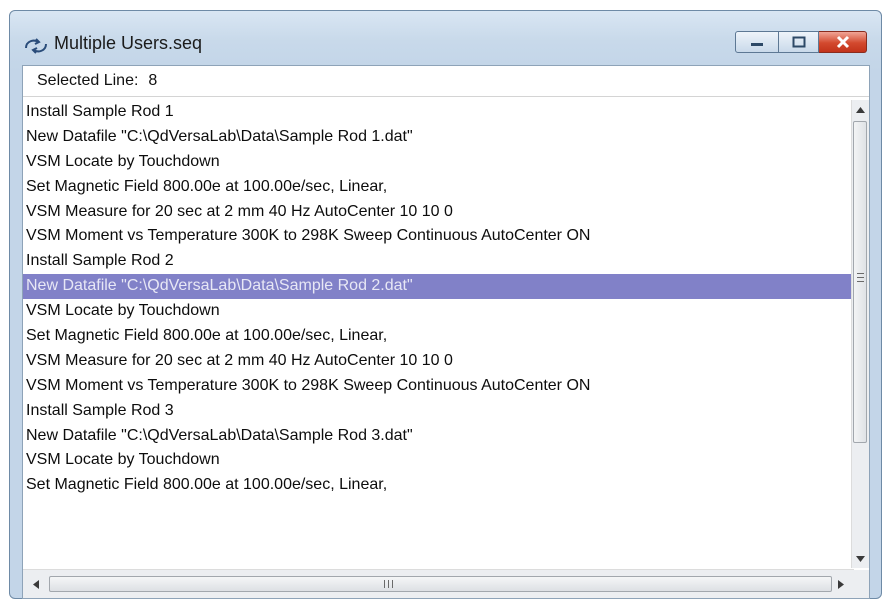  I want to click on minimize-button, so click(757, 42).